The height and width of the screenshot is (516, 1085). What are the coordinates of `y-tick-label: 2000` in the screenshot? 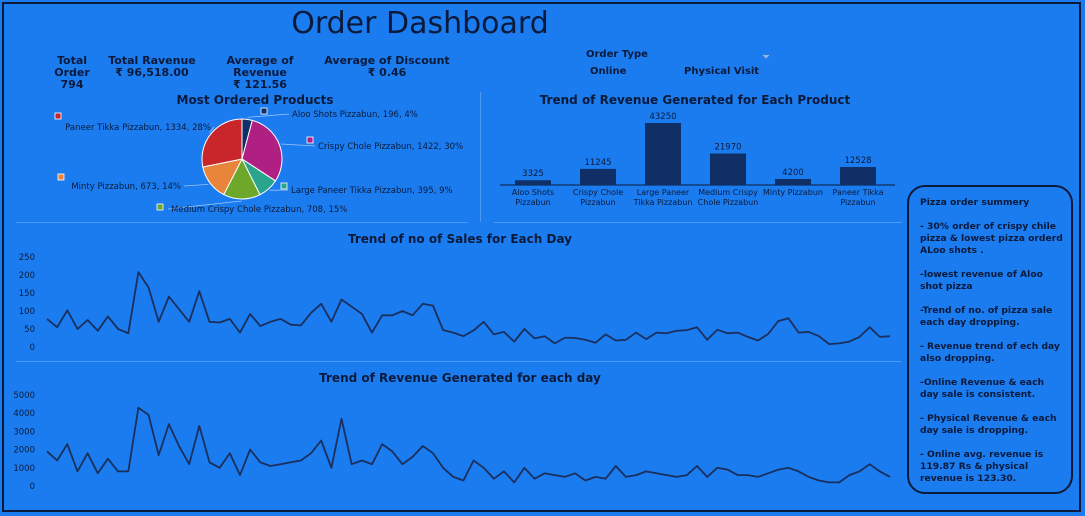 It's located at (24, 451).